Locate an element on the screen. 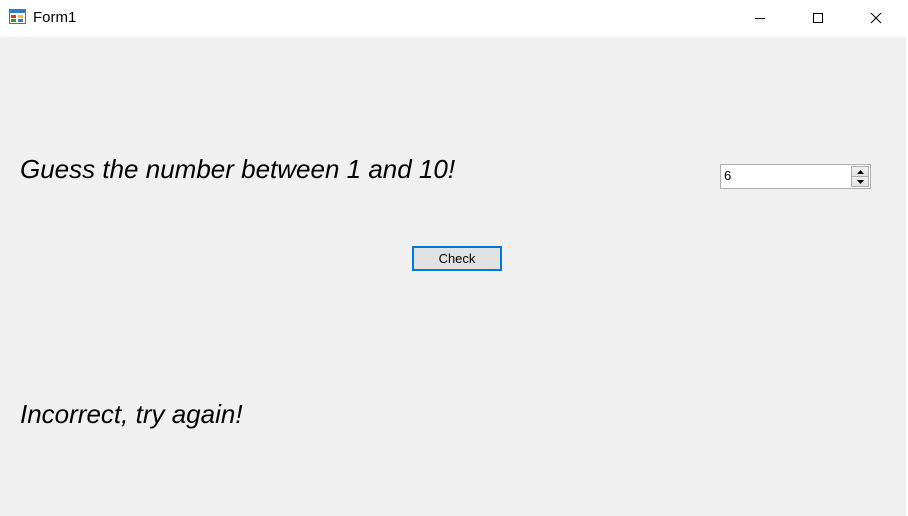  spin-buttons is located at coordinates (860, 176).